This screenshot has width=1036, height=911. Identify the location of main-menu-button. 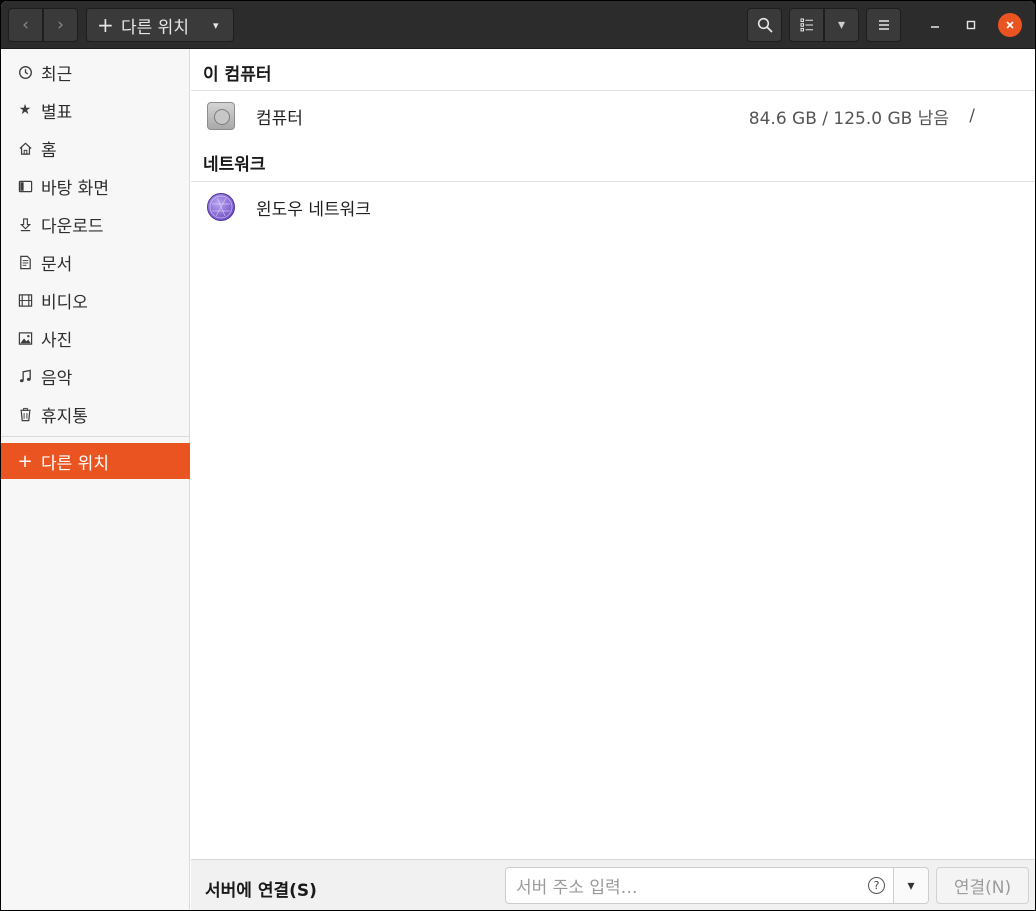
(883, 25).